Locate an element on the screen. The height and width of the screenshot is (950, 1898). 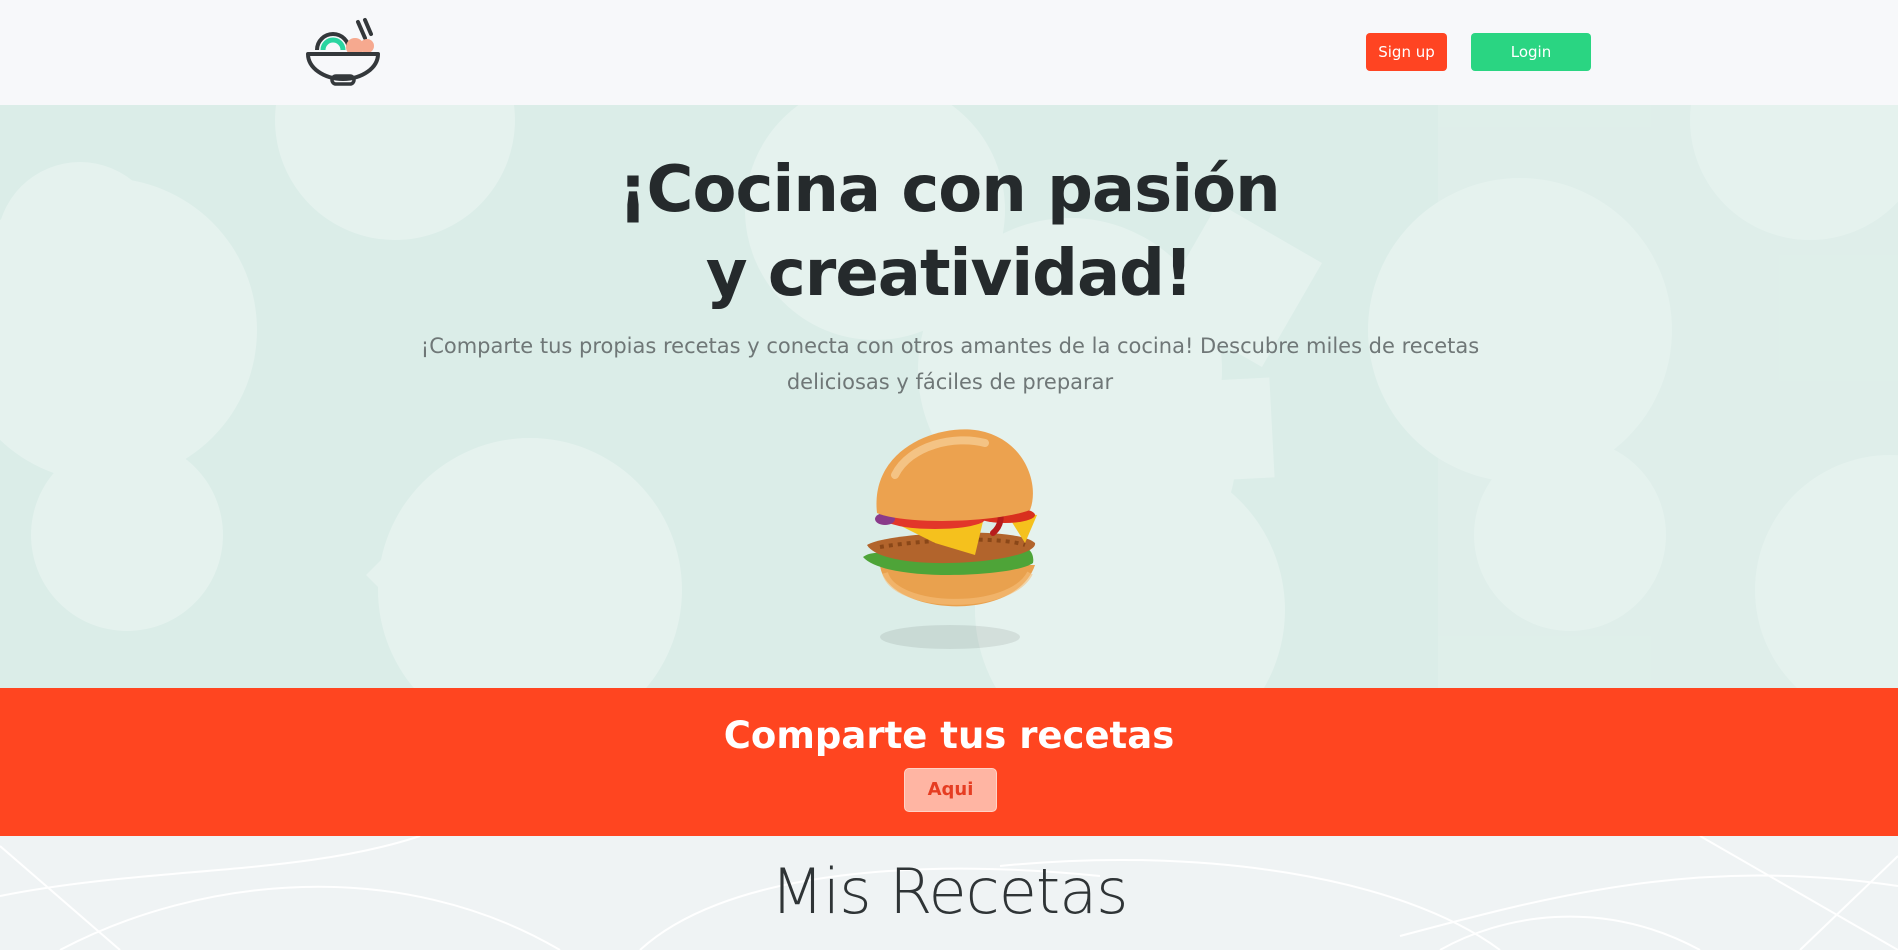
my-recipes-section: Mis Recetas is located at coordinates (949, 893).